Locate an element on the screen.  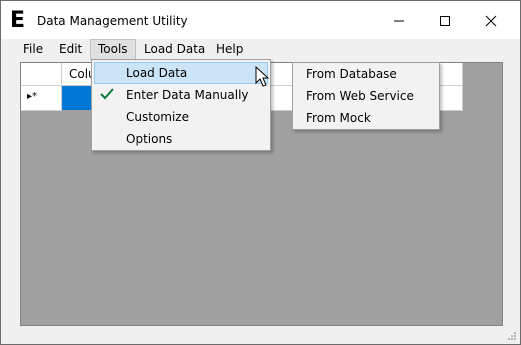
submenu-item-label: From Database is located at coordinates (351, 74).